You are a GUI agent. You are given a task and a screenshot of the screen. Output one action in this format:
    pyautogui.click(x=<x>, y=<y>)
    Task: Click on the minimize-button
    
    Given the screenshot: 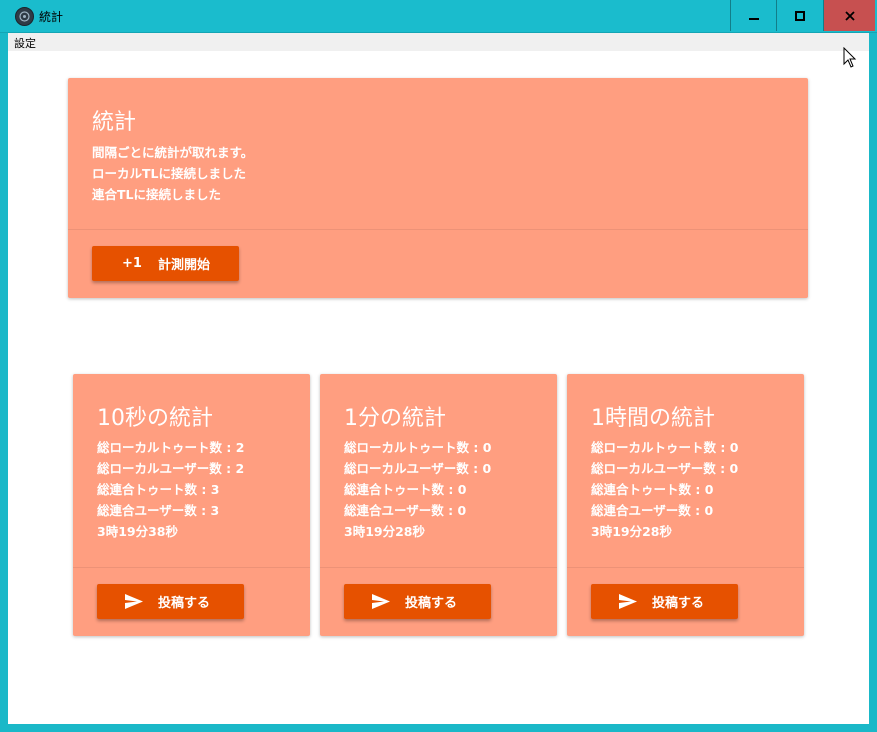 What is the action you would take?
    pyautogui.click(x=753, y=15)
    